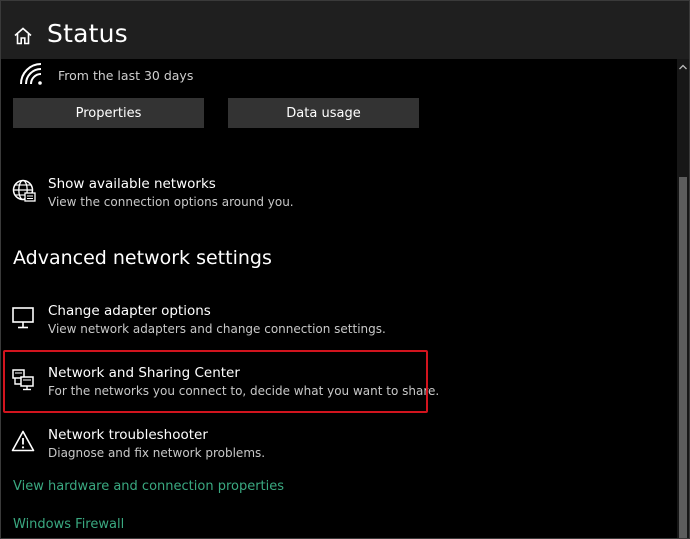 This screenshot has width=690, height=539. I want to click on section-heading: Advanced network settings, so click(142, 258).